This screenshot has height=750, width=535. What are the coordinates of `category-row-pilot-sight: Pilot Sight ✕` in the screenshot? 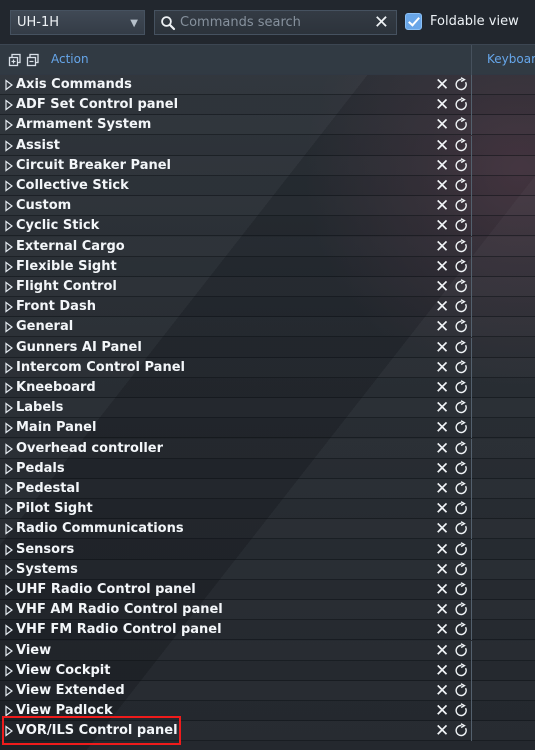 It's located at (267, 509).